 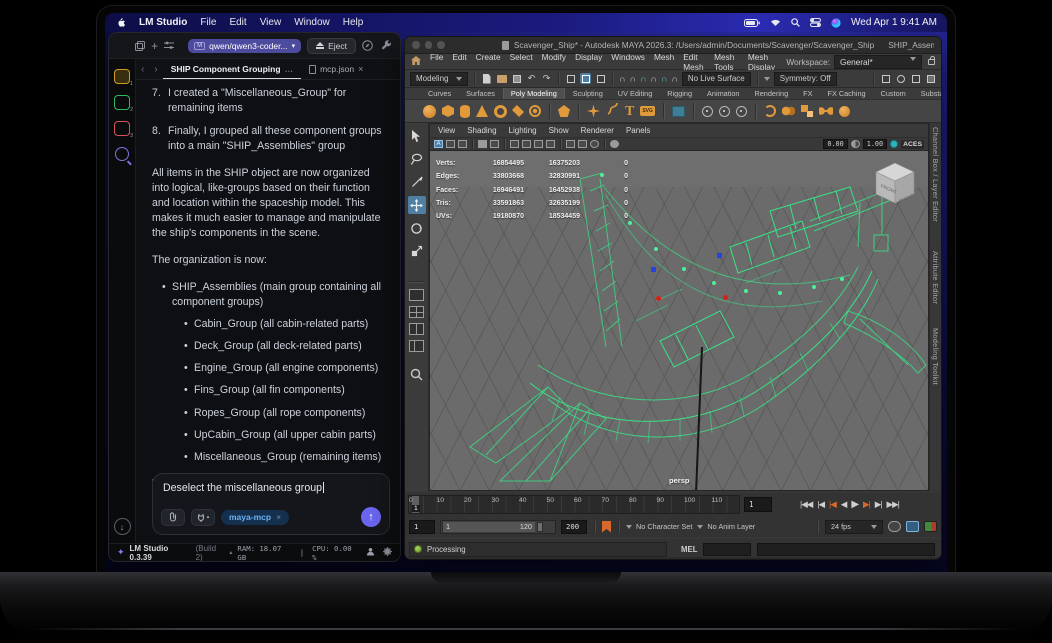 I want to click on separate-icon, so click(x=825, y=111).